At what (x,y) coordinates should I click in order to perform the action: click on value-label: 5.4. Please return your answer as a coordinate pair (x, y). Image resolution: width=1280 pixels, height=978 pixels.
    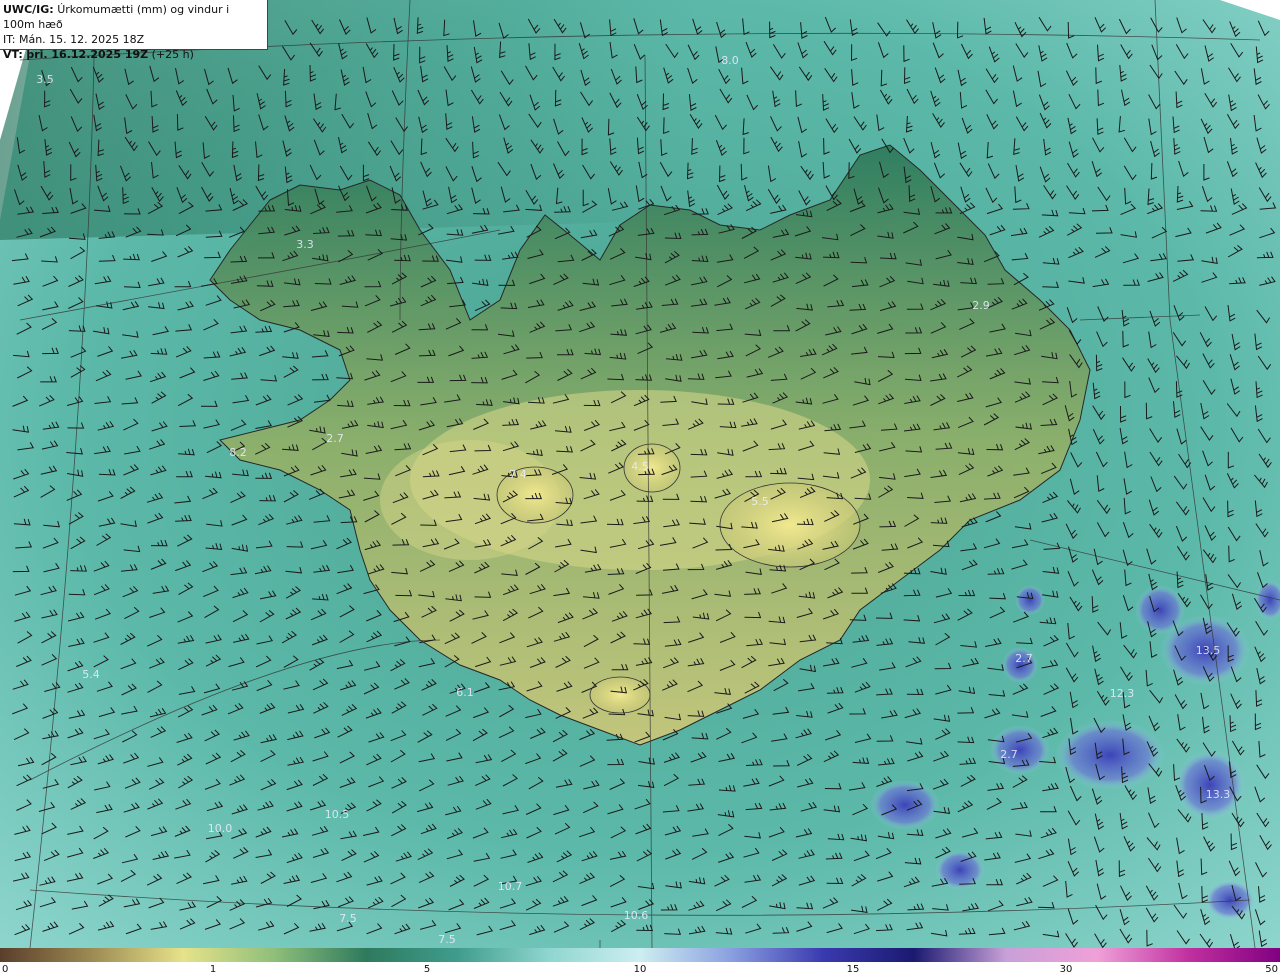
    Looking at the image, I should click on (91, 674).